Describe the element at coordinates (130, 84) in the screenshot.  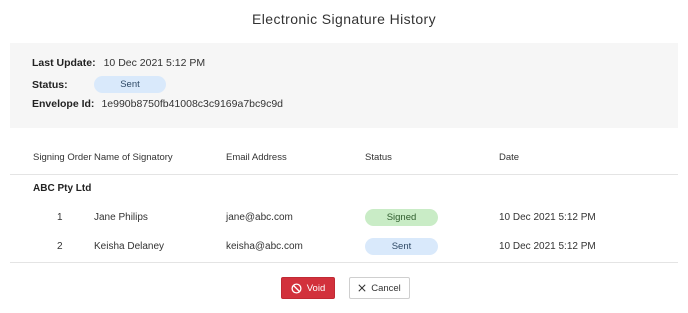
I see `envelope-status-badge: Sent` at that location.